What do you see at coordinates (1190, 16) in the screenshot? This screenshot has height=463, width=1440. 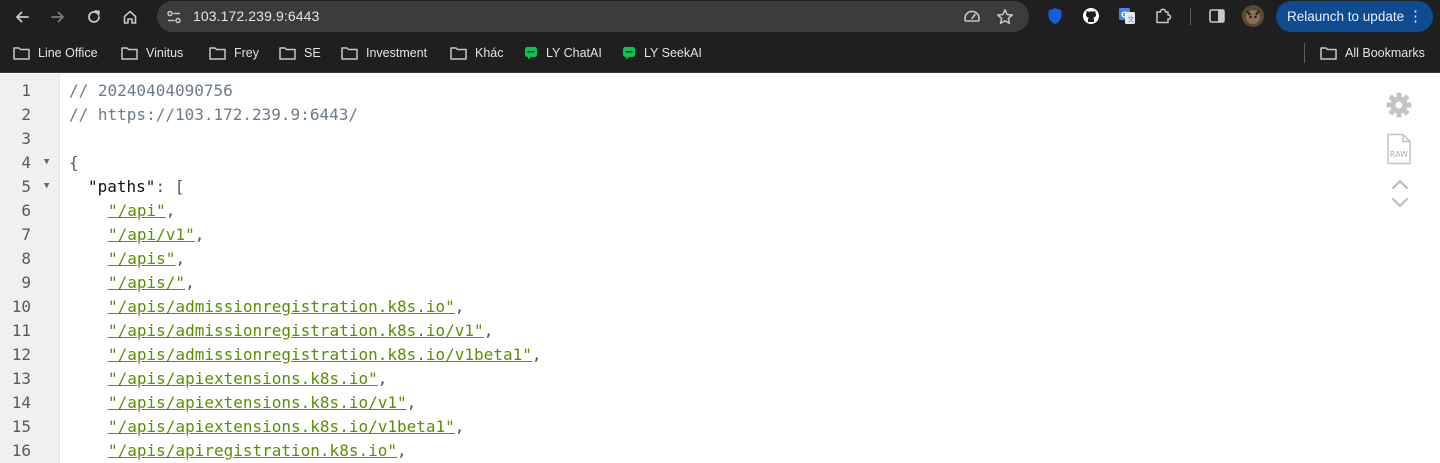 I see `toolbar-divider` at bounding box center [1190, 16].